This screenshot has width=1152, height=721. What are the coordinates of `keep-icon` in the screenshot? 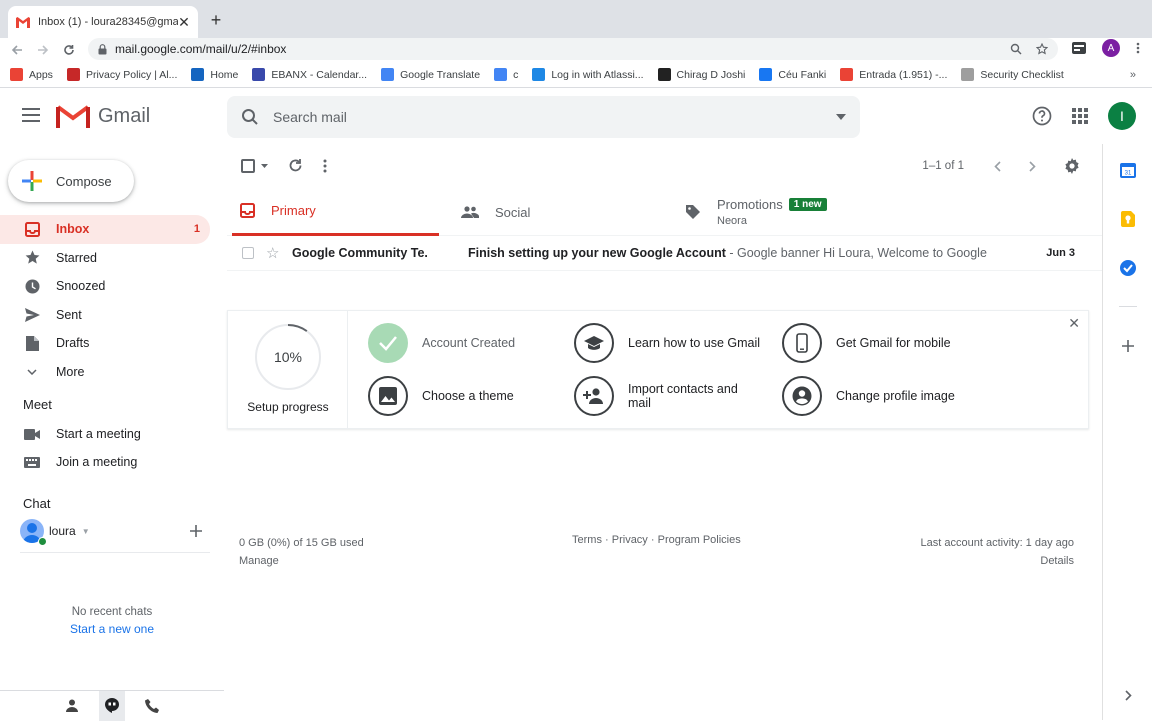 It's located at (1128, 219).